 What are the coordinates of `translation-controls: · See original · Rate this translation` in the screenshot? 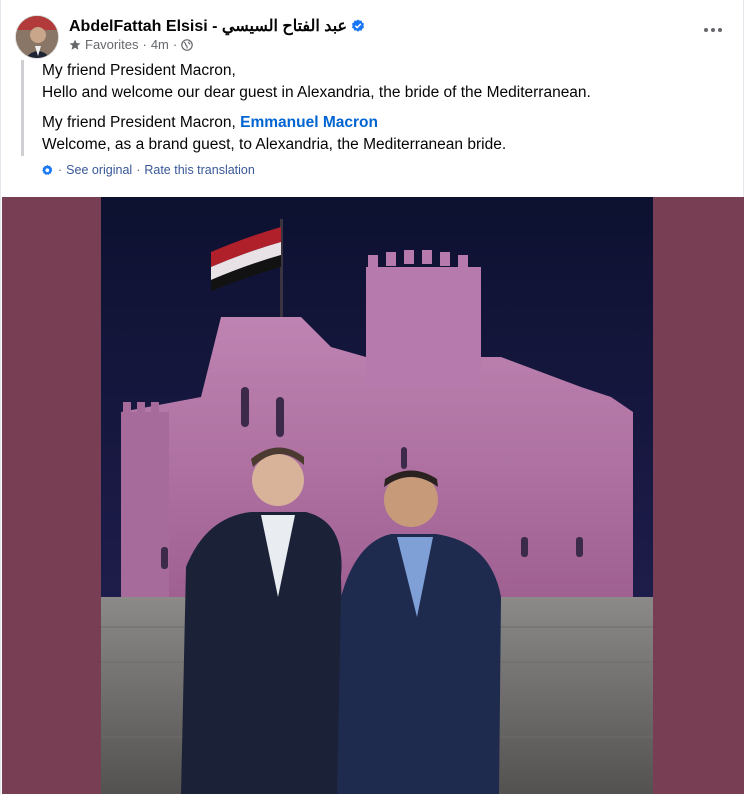 It's located at (148, 170).